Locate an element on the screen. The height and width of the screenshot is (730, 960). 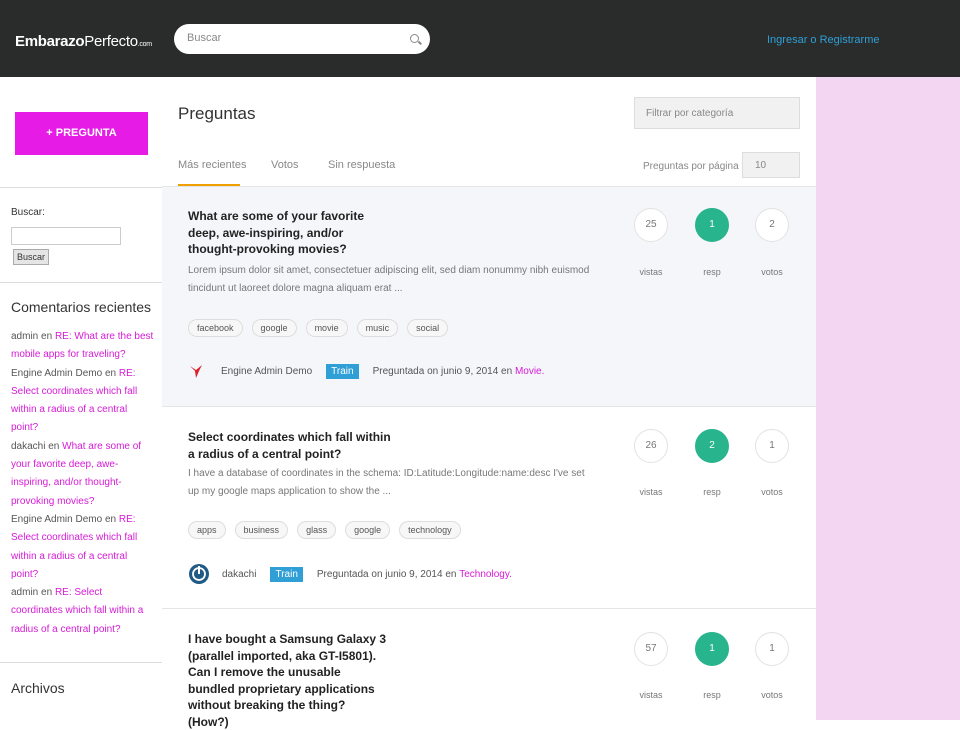
views-count: 26 is located at coordinates (651, 446).